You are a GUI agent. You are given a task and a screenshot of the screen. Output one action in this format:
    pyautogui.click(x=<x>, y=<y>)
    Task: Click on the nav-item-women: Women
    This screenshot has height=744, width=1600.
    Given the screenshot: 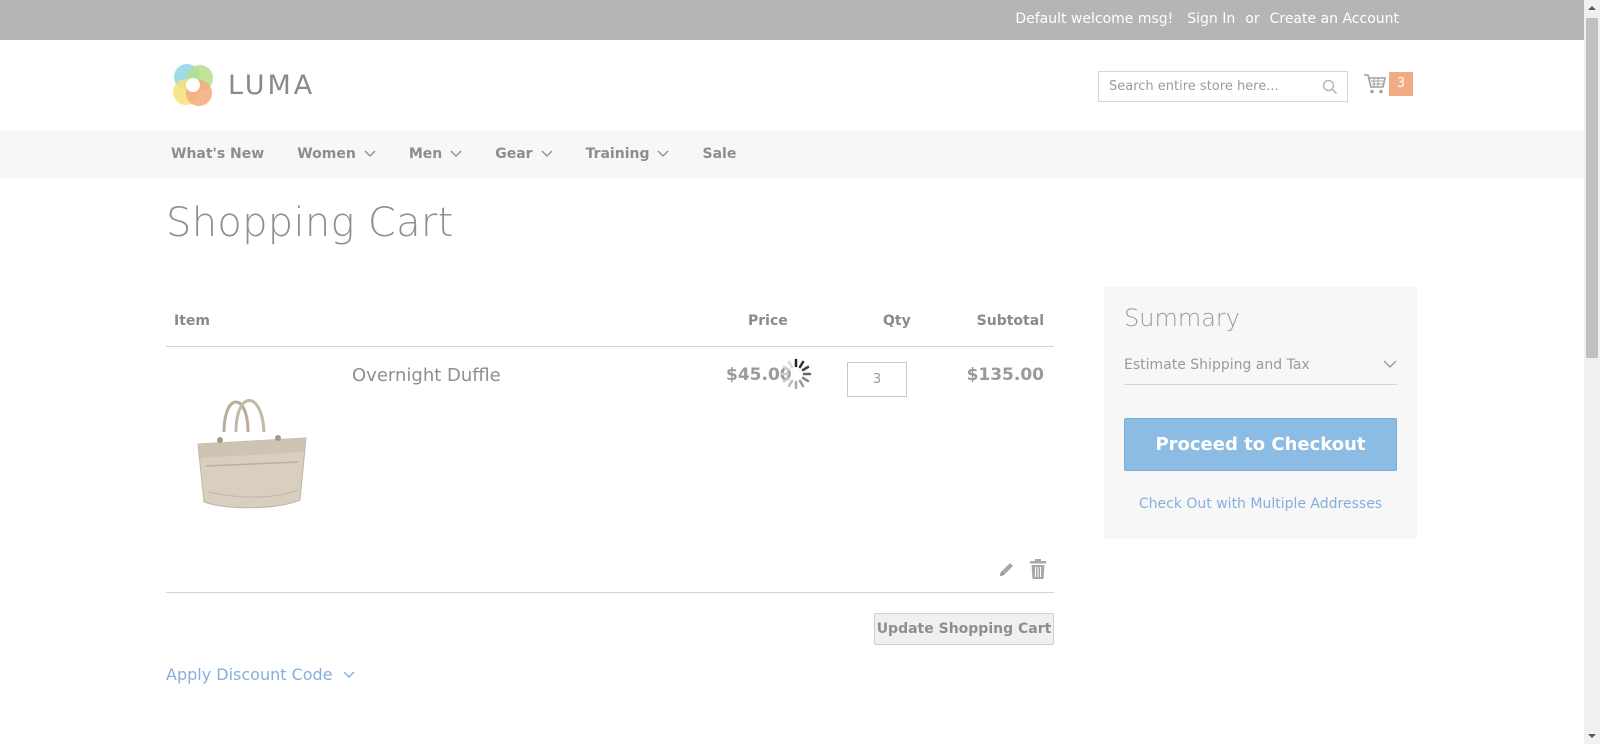 What is the action you would take?
    pyautogui.click(x=336, y=154)
    